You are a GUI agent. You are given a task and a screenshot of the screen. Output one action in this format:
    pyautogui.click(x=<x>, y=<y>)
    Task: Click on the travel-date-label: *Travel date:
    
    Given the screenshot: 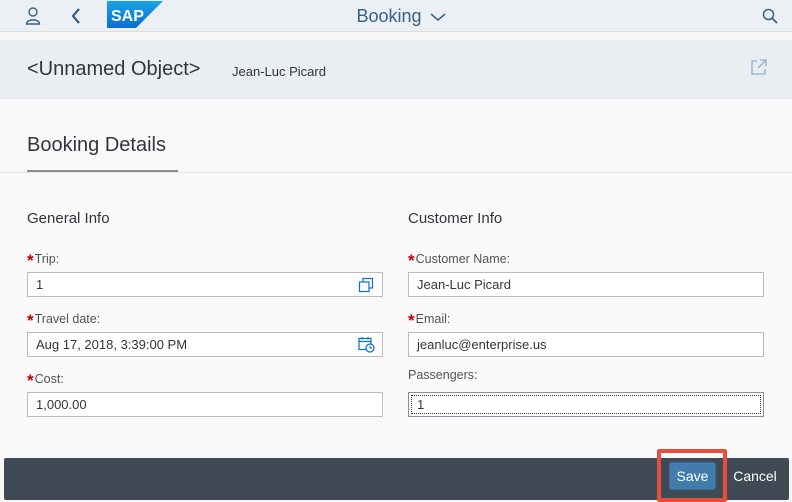 What is the action you would take?
    pyautogui.click(x=64, y=320)
    